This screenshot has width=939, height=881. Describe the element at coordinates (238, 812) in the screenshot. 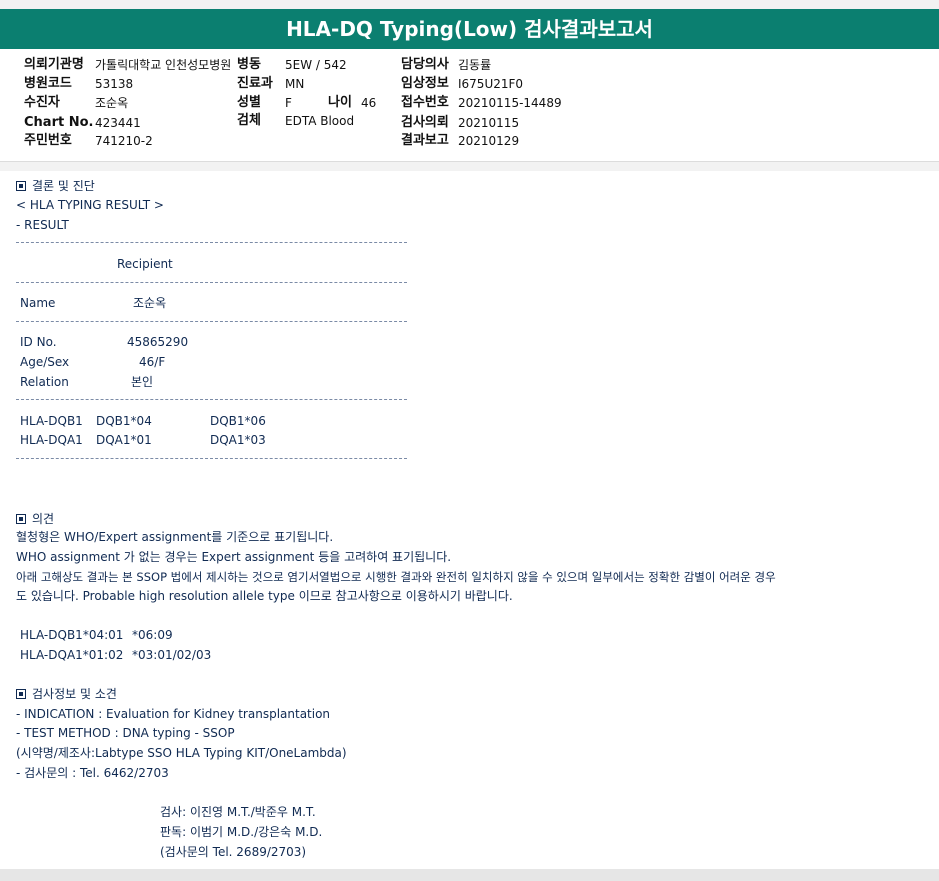

I see `tested-by-line: 검사: 이진영 M.T./박준우 M.T.` at that location.